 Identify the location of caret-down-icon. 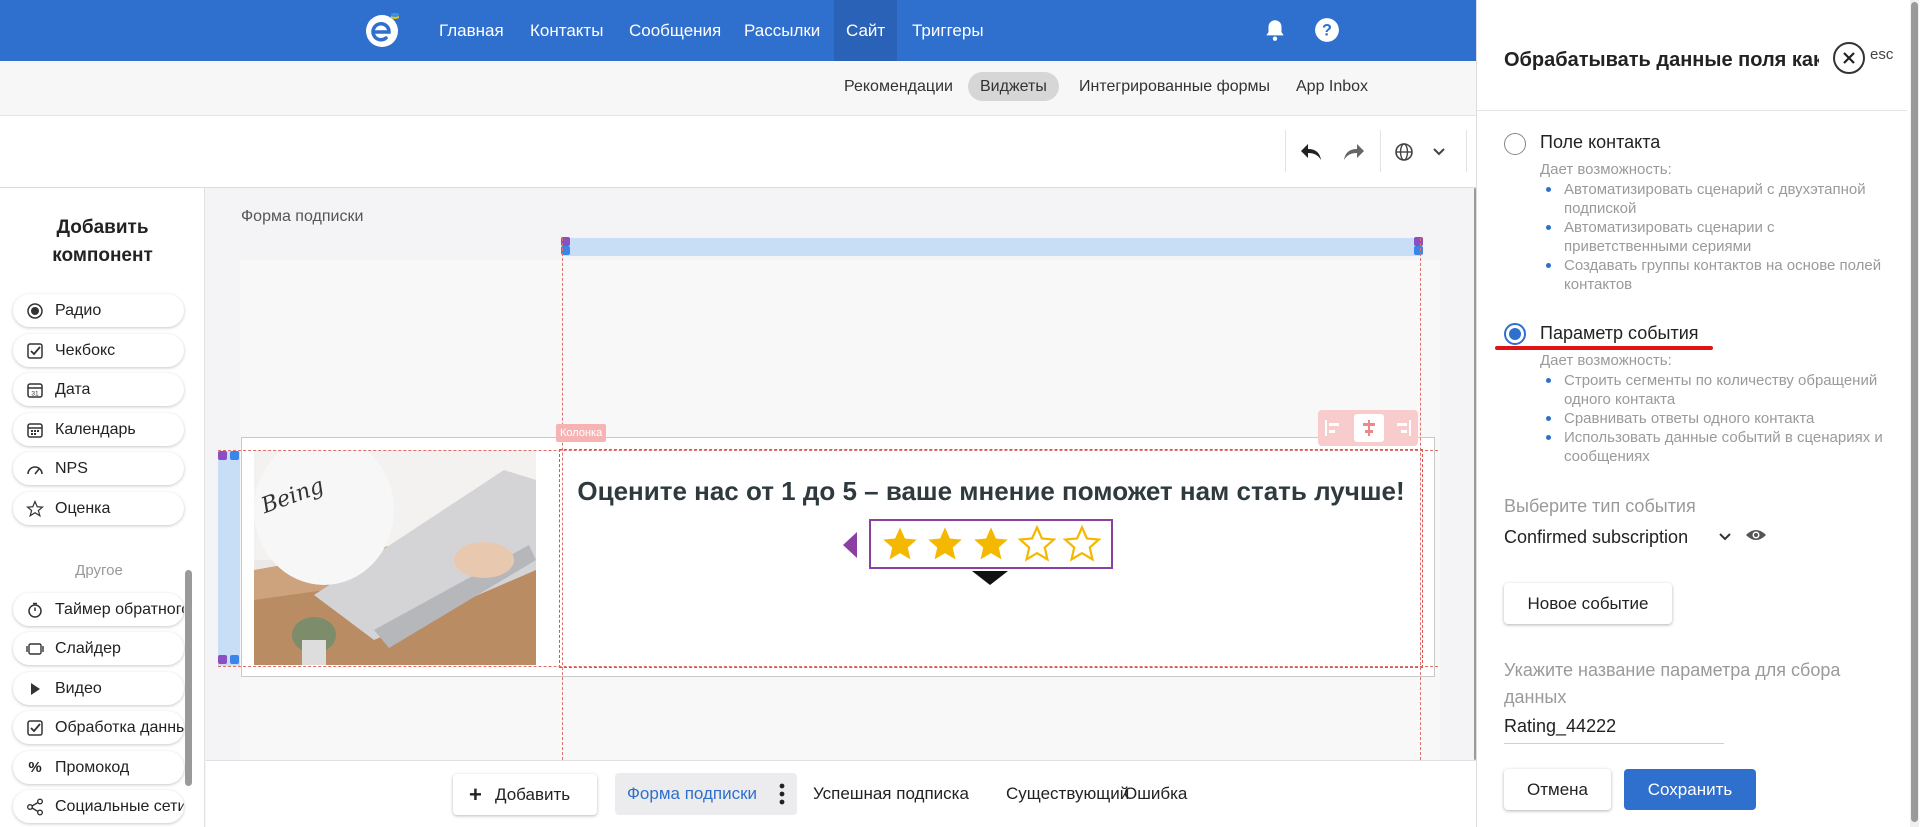
(990, 579).